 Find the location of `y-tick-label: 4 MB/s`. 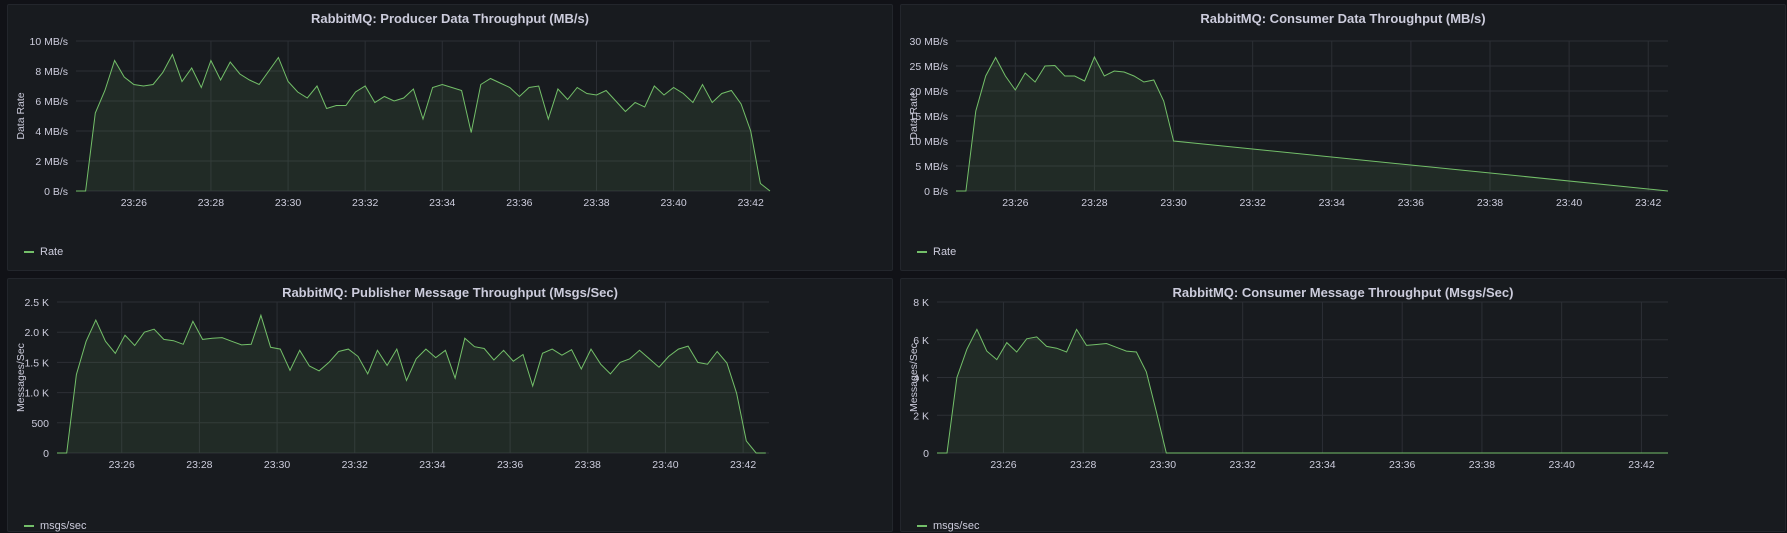

y-tick-label: 4 MB/s is located at coordinates (51, 132).